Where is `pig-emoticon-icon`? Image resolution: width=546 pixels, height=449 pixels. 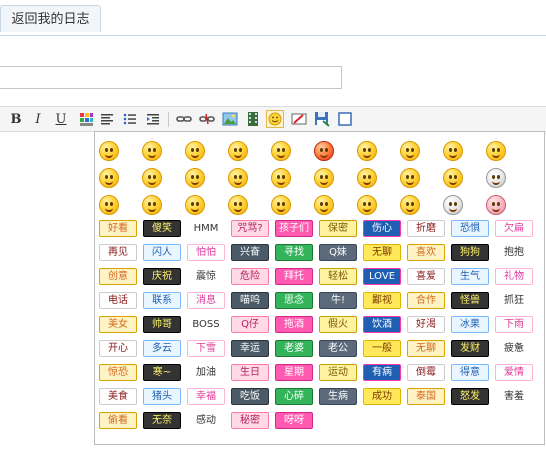
pig-emoticon-icon is located at coordinates (496, 205).